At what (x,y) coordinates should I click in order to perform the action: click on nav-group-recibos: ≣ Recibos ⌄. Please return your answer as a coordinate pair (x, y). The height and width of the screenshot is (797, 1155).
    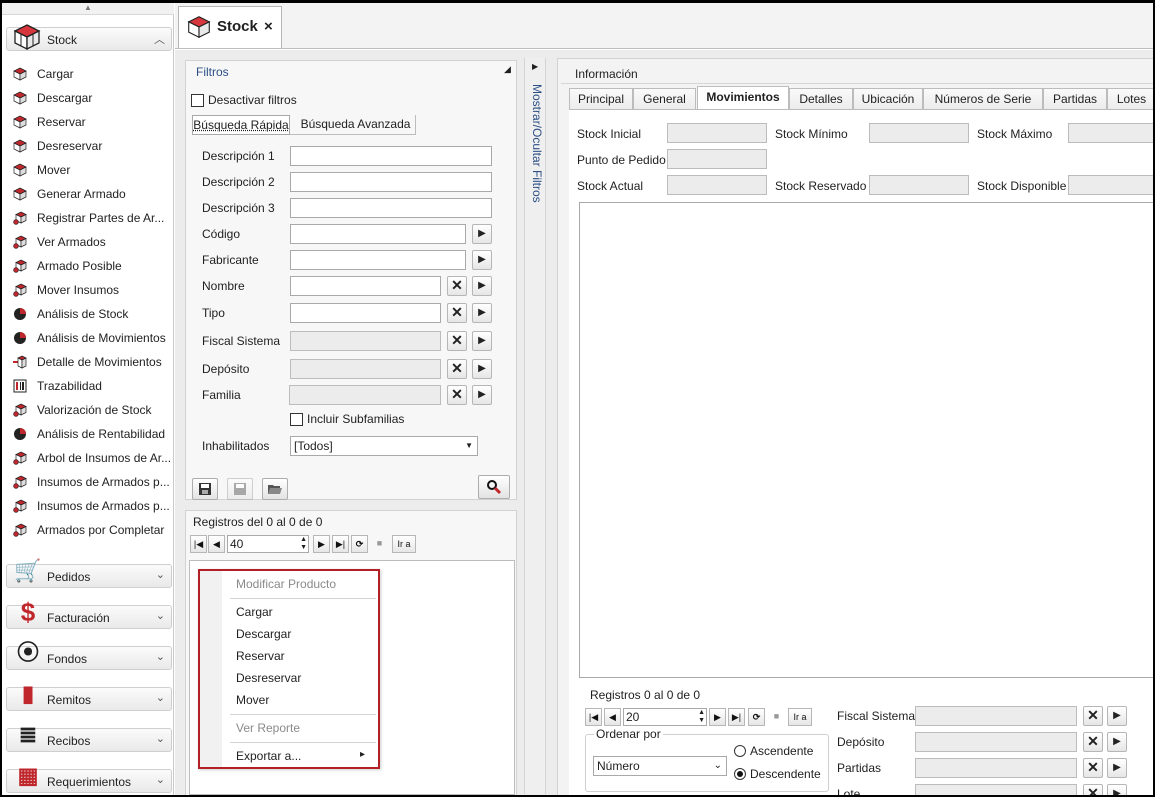
    Looking at the image, I should click on (89, 737).